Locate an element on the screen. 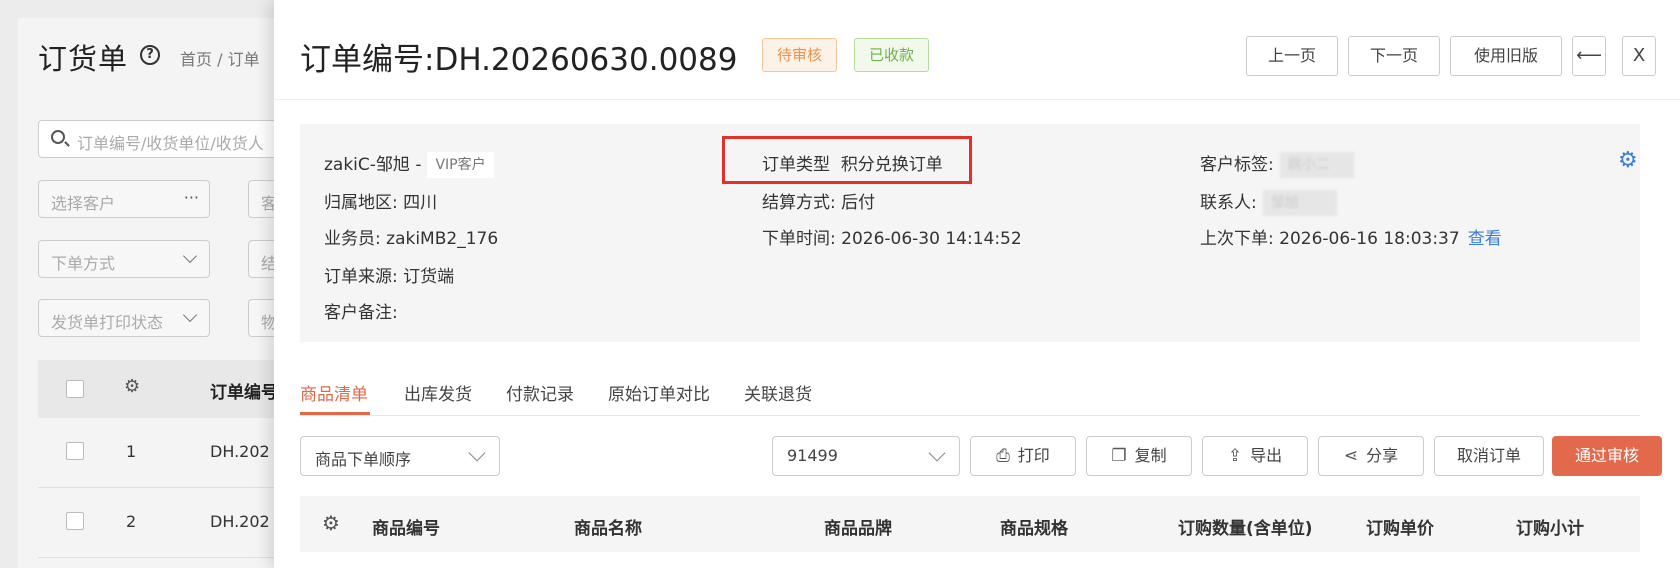  customer-name: zakiC-邹旭 - VIP客户 is located at coordinates (409, 164).